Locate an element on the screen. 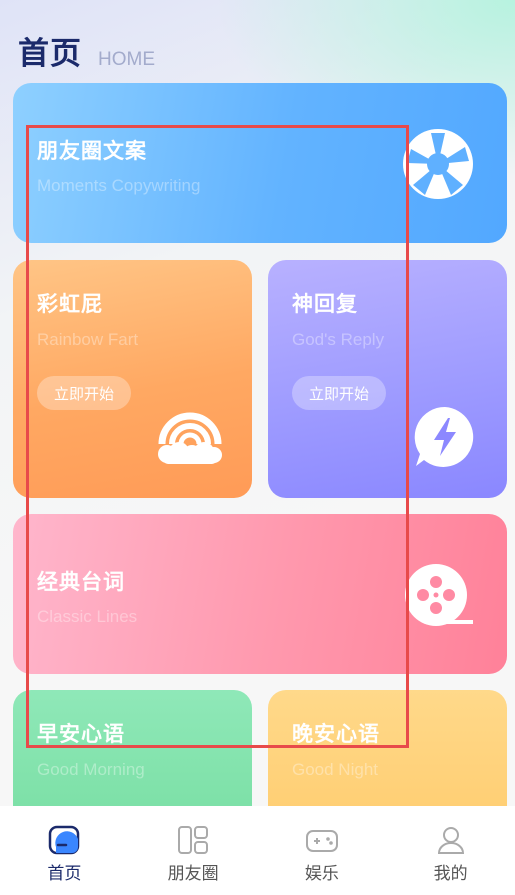 This screenshot has width=515, height=895. lightning-bubble-icon is located at coordinates (444, 436).